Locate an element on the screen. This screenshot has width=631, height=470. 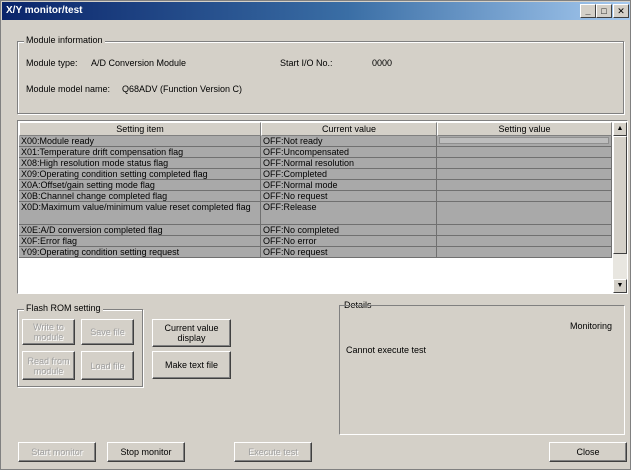
table-row: X0F:Error flag OFF:No error is located at coordinates (315, 241).